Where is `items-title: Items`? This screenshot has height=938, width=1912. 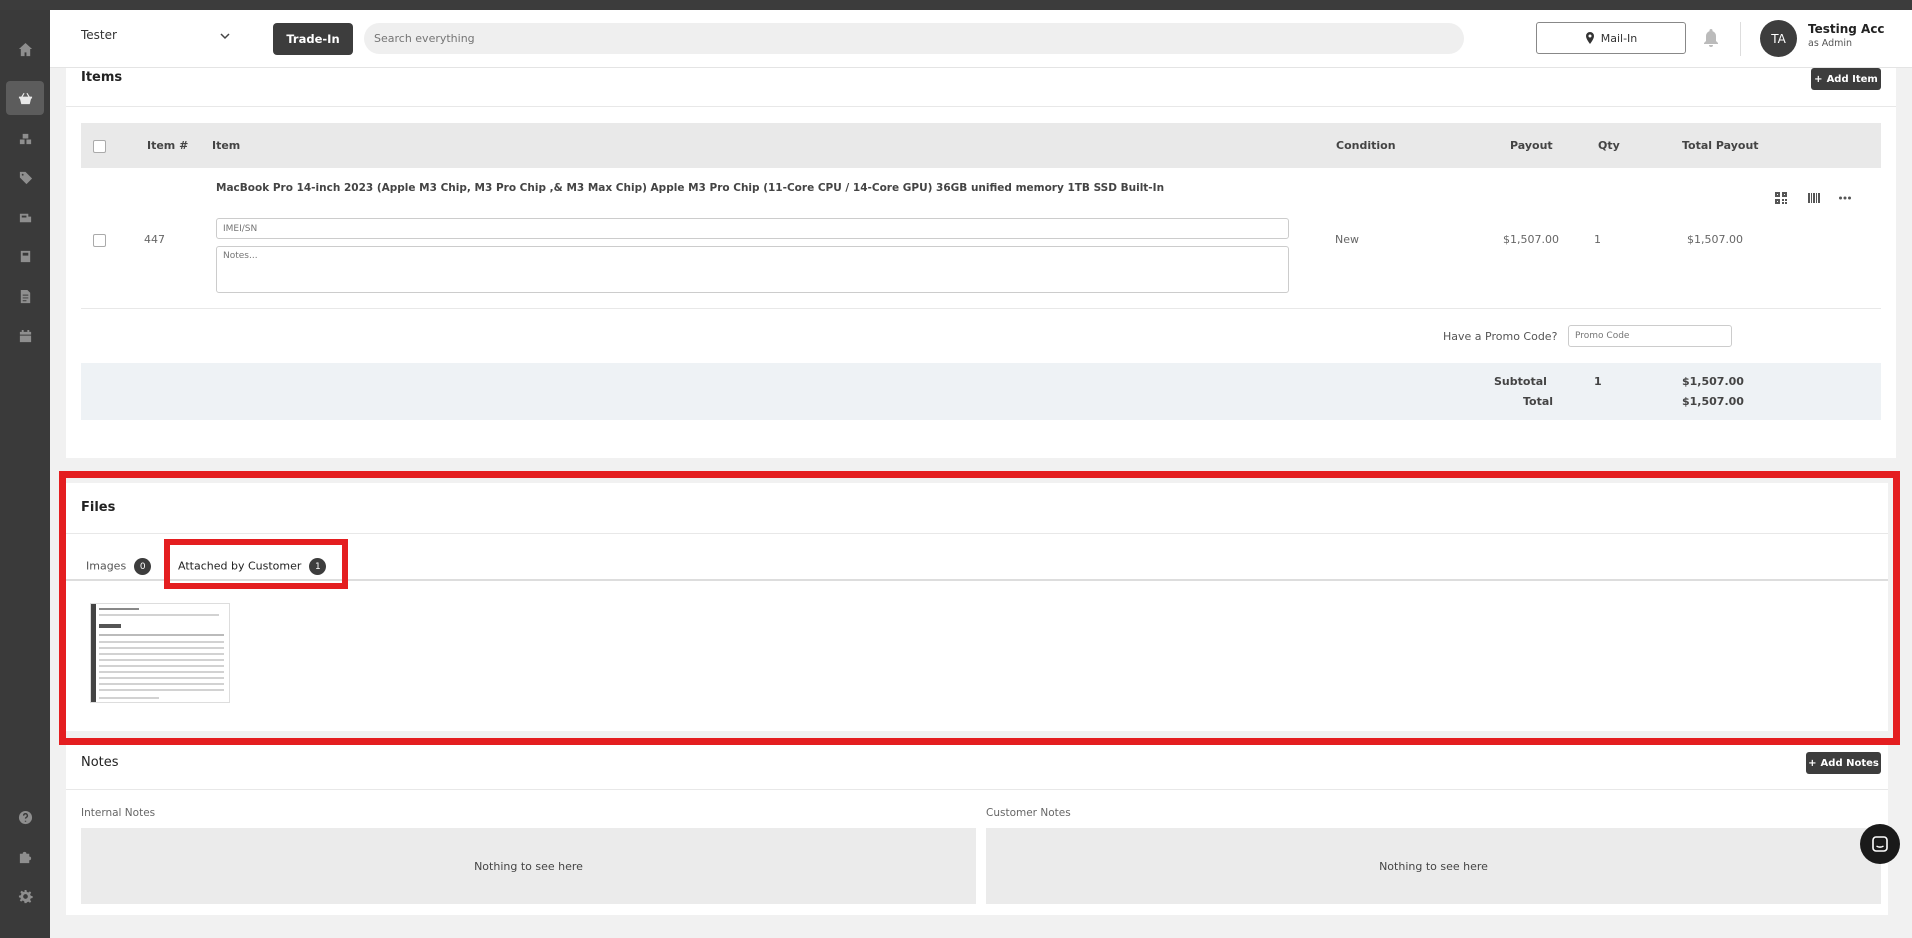
items-title: Items is located at coordinates (102, 77).